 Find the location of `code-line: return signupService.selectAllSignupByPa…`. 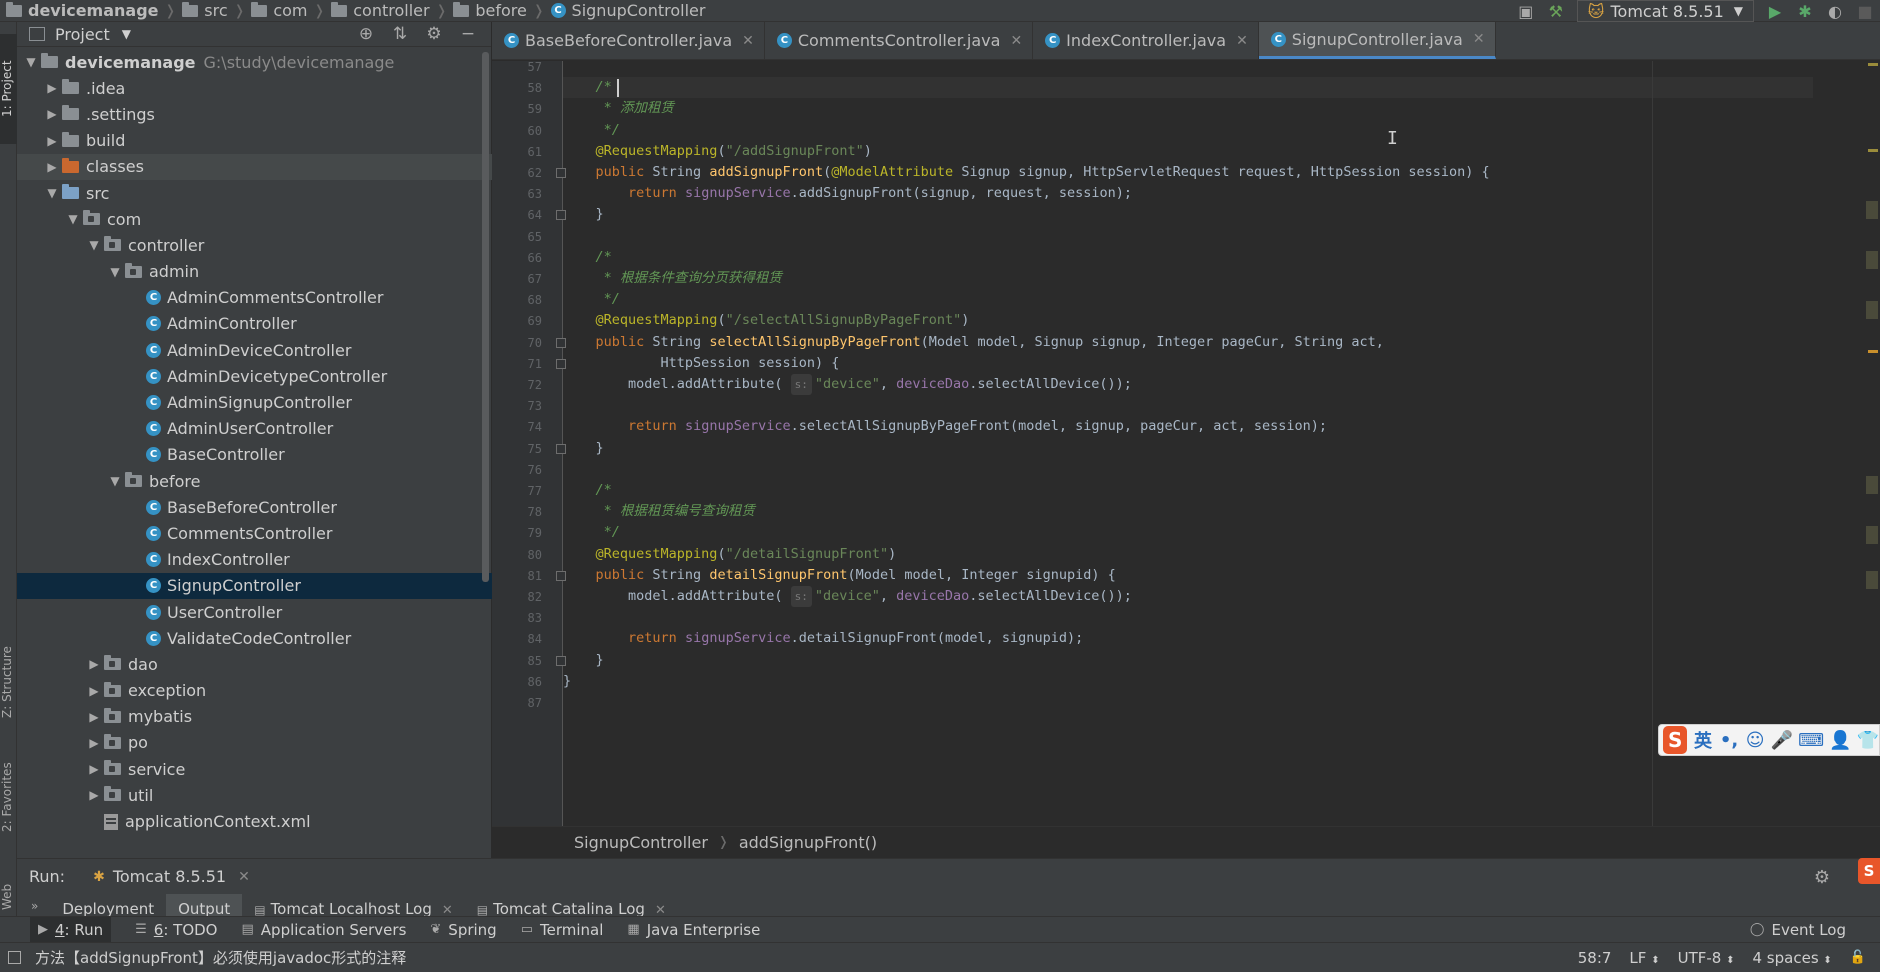

code-line: return signupService.selectAllSignupByPa… is located at coordinates (945, 426).